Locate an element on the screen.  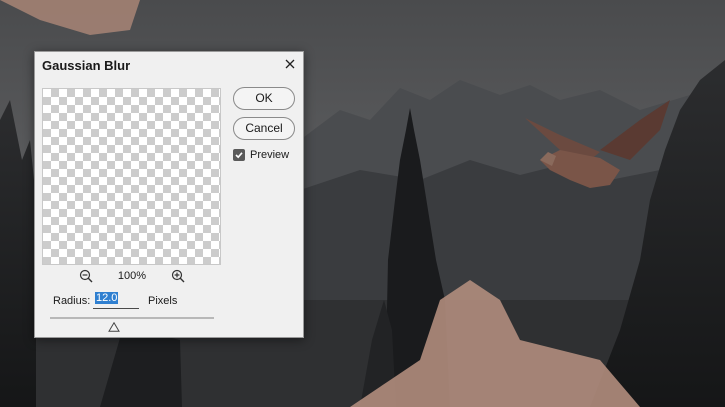
preview-checkbox is located at coordinates (239, 155).